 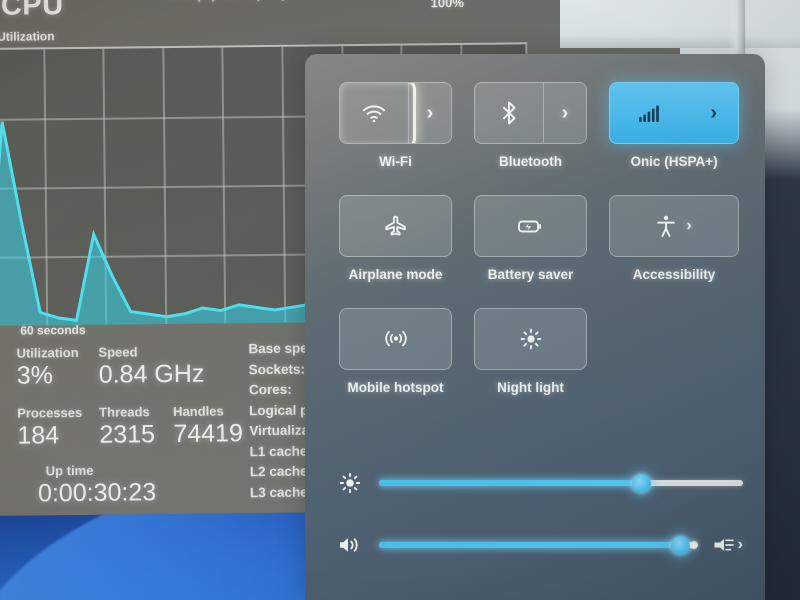 I want to click on stat-value-speed: 0.84 GHz, so click(x=151, y=374).